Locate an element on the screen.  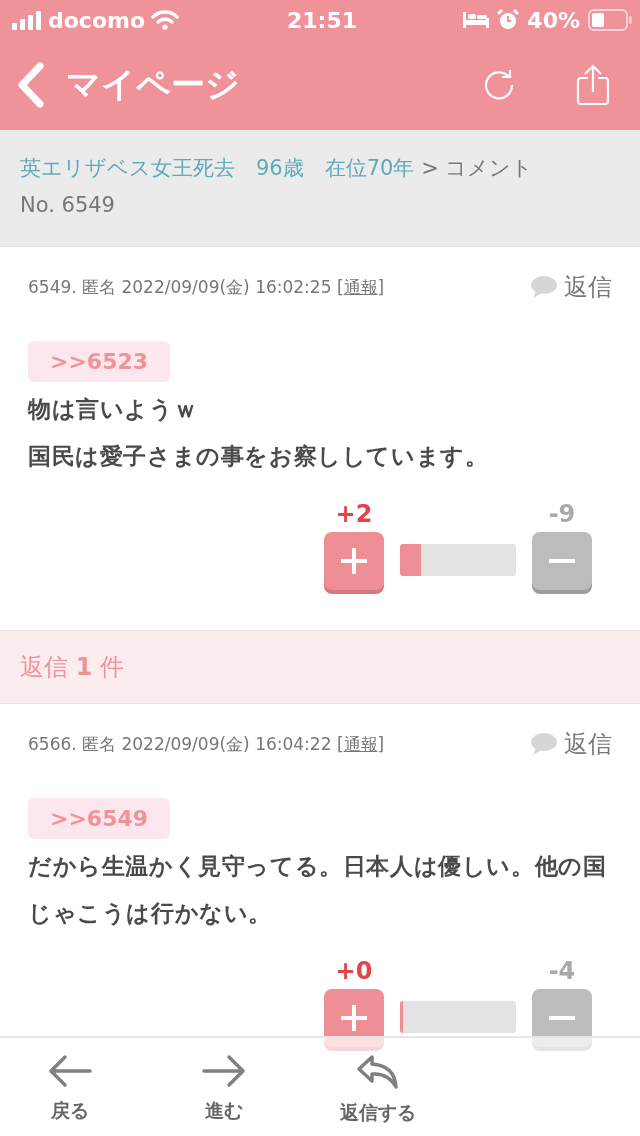
status-time: 21:51 is located at coordinates (322, 20).